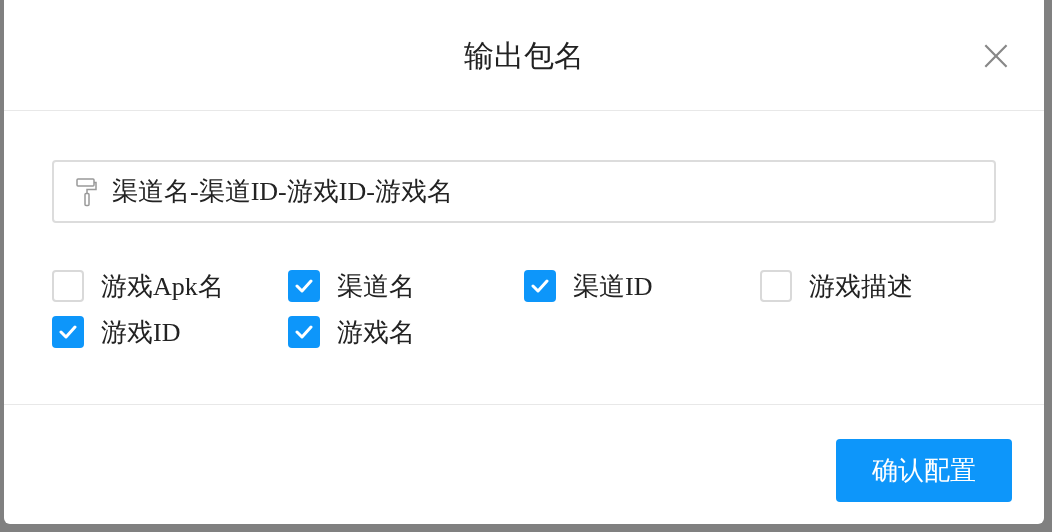 The image size is (1052, 532). What do you see at coordinates (116, 332) in the screenshot?
I see `option-checkbox: 游戏ID` at bounding box center [116, 332].